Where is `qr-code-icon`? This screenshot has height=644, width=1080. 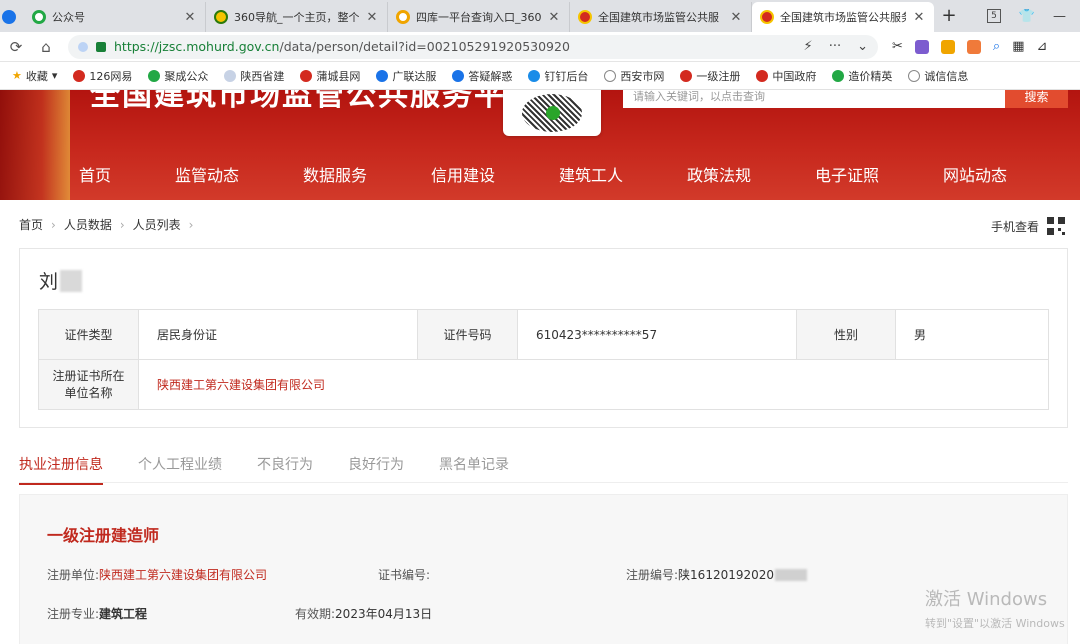
qr-code-icon is located at coordinates (1056, 226).